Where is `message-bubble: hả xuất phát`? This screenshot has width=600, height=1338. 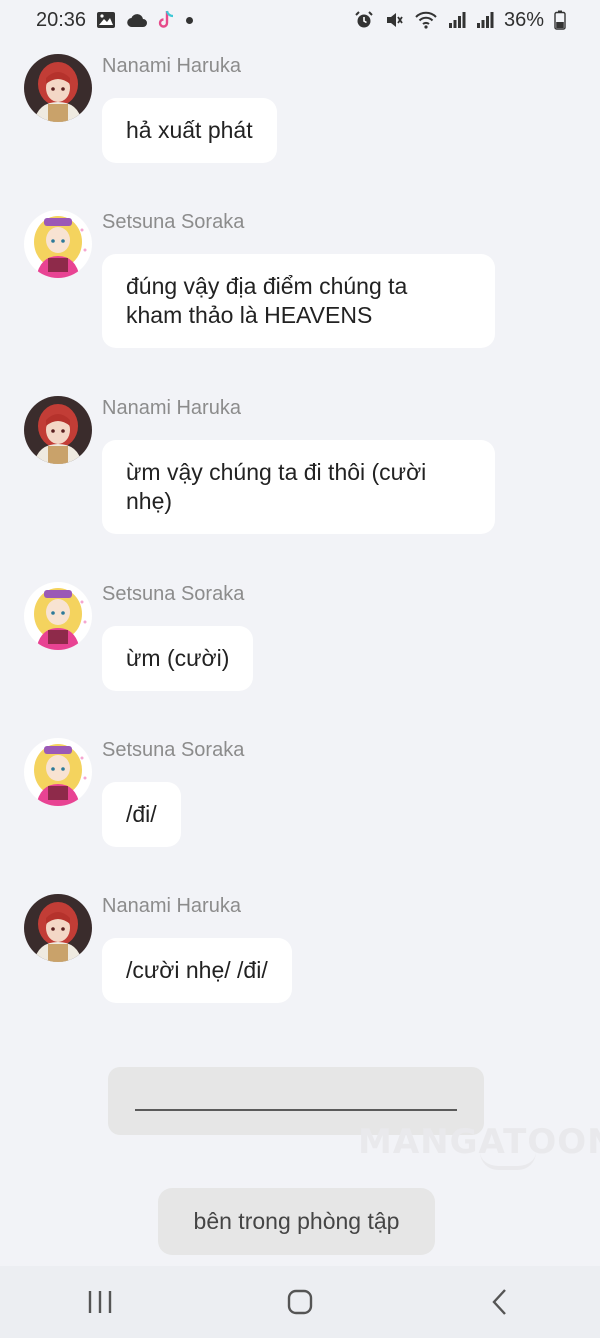
message-bubble: hả xuất phát is located at coordinates (189, 130).